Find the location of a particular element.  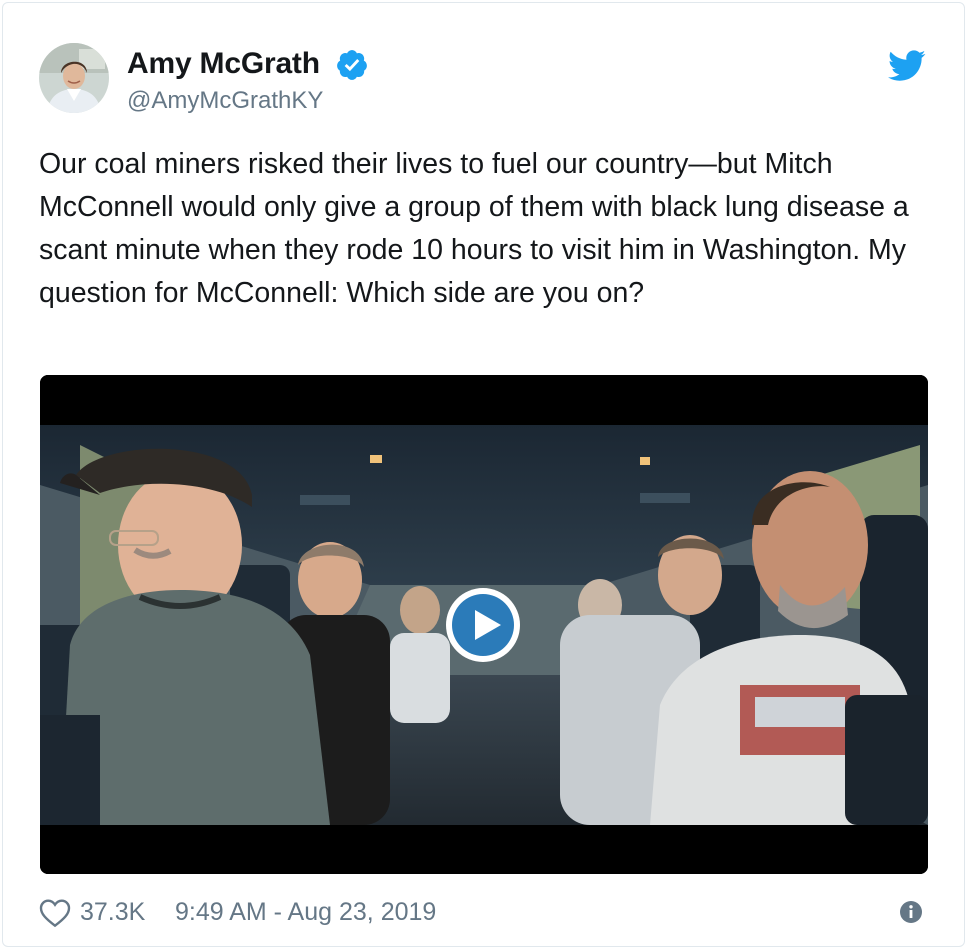

timestamp: 9:49 AM - Aug 23, 2019 is located at coordinates (305, 912).